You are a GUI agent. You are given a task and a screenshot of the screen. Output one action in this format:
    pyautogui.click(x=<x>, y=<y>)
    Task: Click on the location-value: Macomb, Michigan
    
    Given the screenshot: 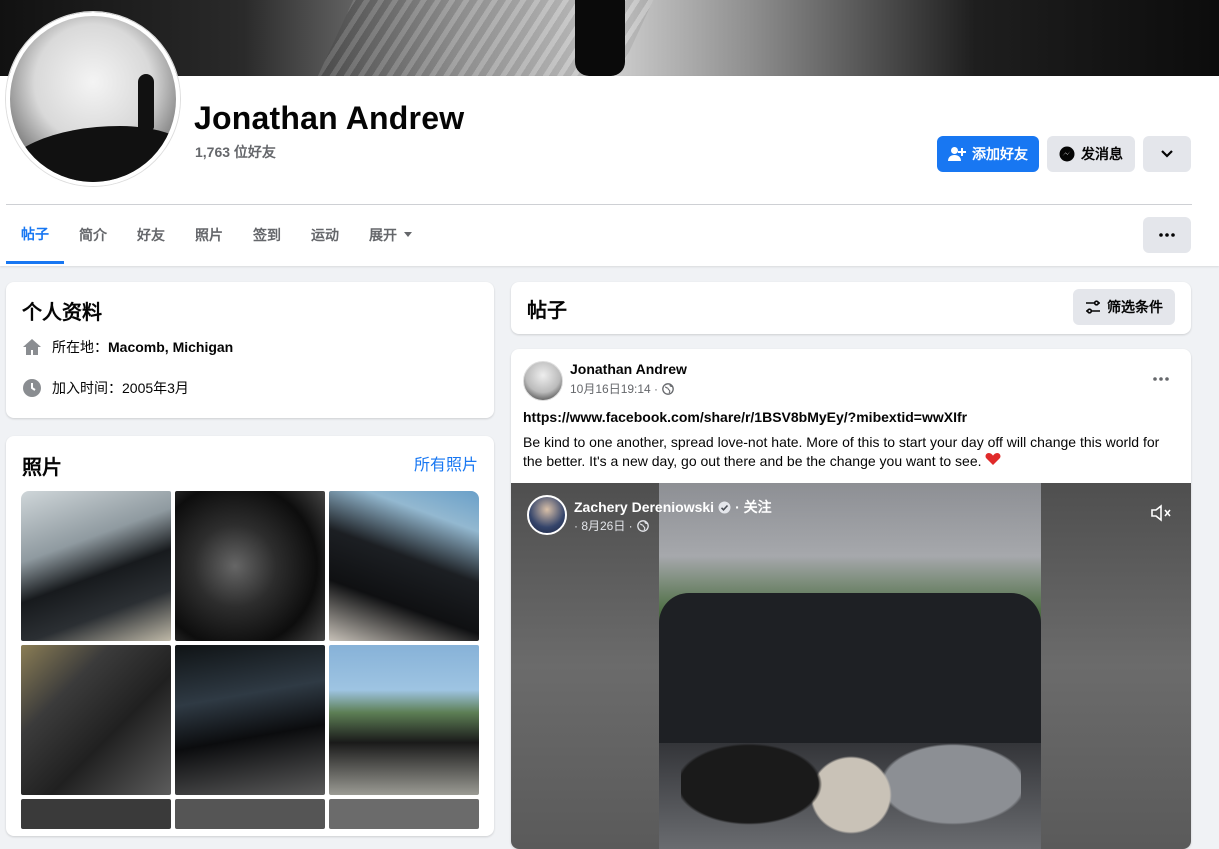 What is the action you would take?
    pyautogui.click(x=170, y=347)
    